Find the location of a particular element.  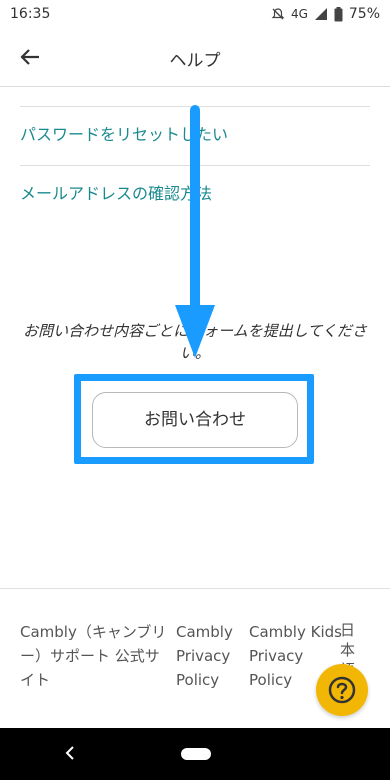

help-button is located at coordinates (342, 690).